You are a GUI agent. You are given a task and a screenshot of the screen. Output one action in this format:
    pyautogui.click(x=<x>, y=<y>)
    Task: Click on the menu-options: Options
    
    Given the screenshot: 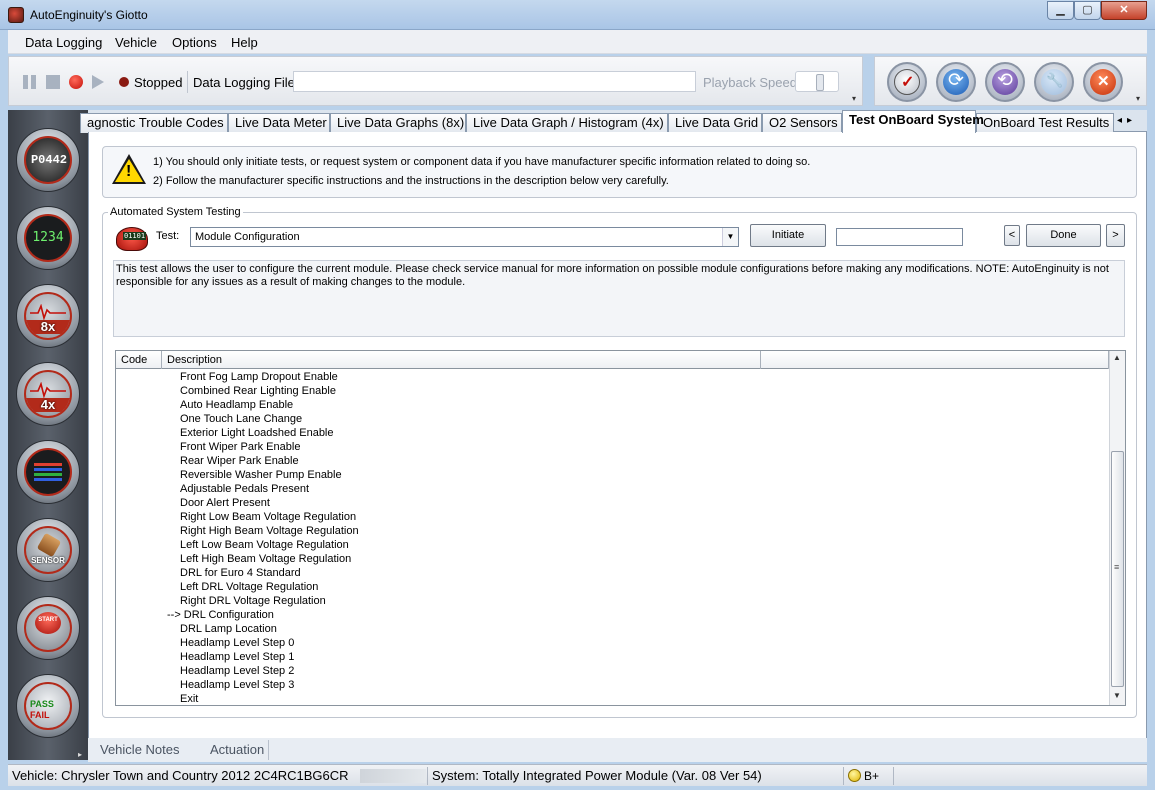 What is the action you would take?
    pyautogui.click(x=194, y=42)
    